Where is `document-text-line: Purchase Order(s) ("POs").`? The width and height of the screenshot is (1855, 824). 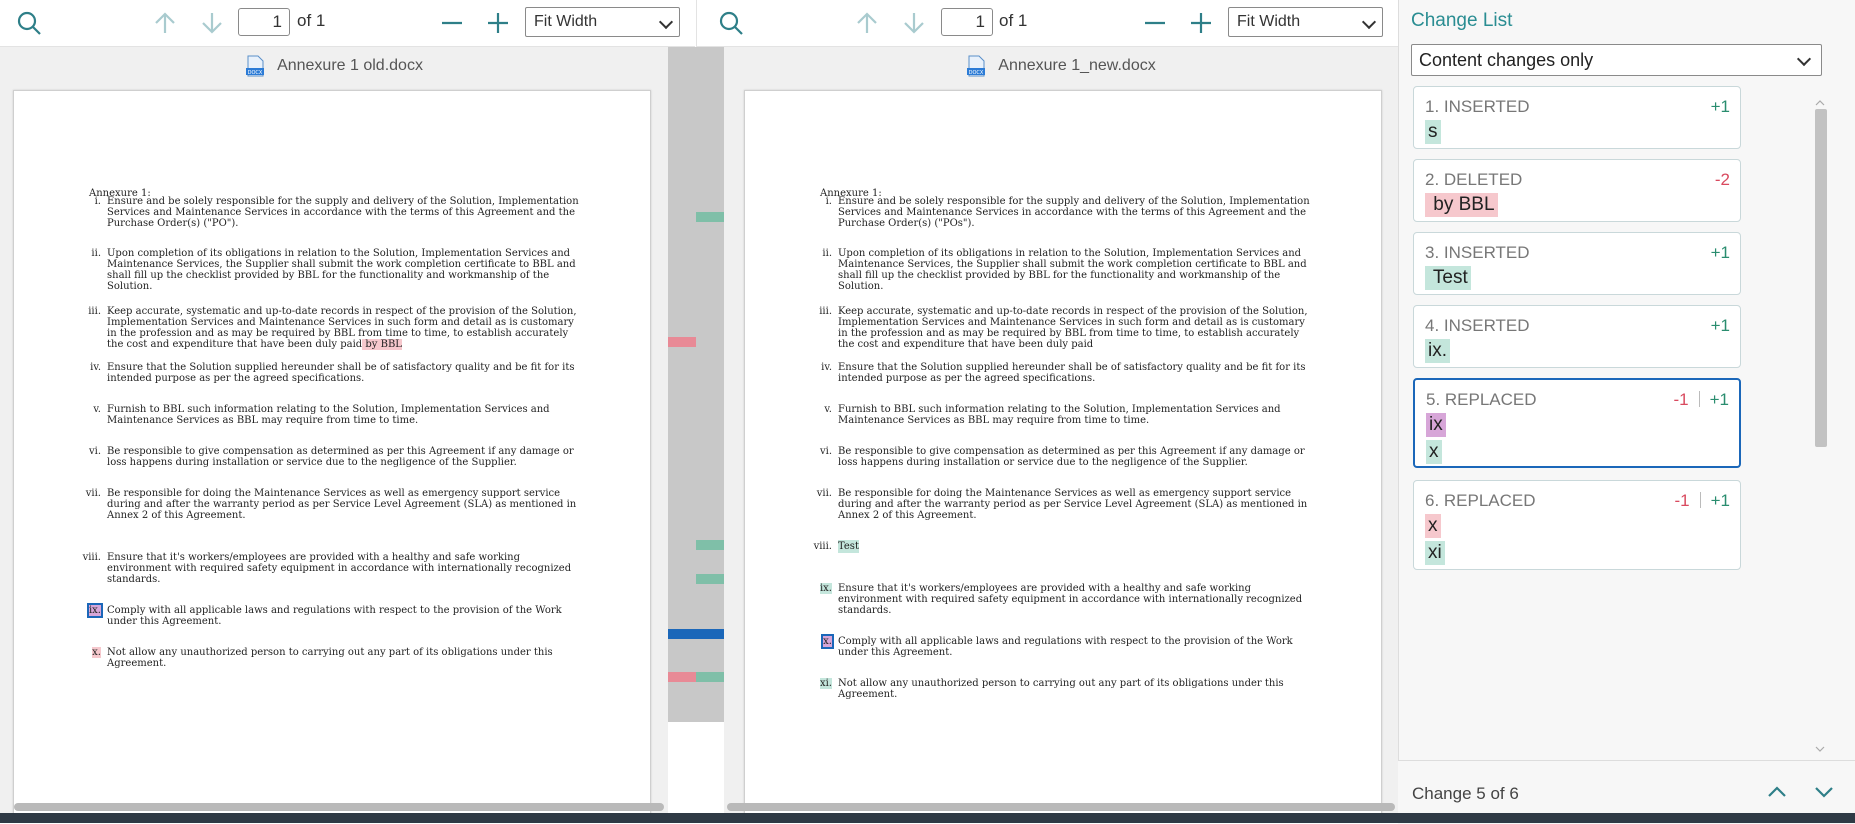 document-text-line: Purchase Order(s) ("POs"). is located at coordinates (906, 223).